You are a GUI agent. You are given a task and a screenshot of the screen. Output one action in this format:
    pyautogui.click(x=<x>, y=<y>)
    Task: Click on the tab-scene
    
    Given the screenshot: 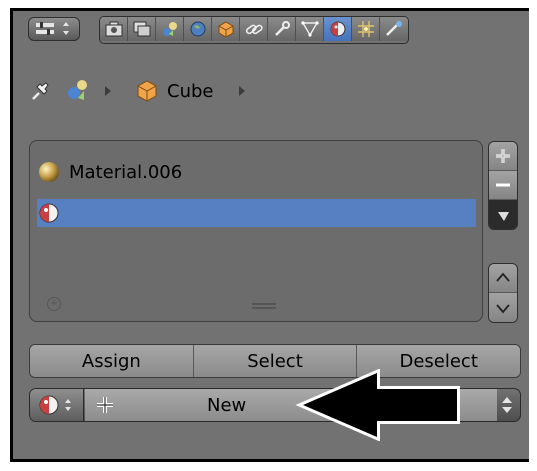 What is the action you would take?
    pyautogui.click(x=170, y=29)
    